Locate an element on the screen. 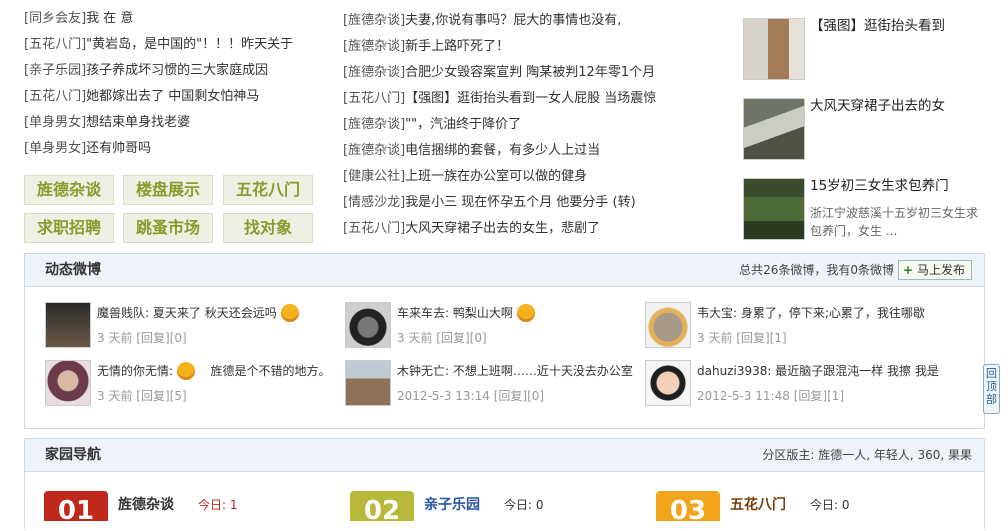 The image size is (1008, 531). topic-title: 【强图】逛街抬头看到一女人屁股 当场震惊 is located at coordinates (530, 98).